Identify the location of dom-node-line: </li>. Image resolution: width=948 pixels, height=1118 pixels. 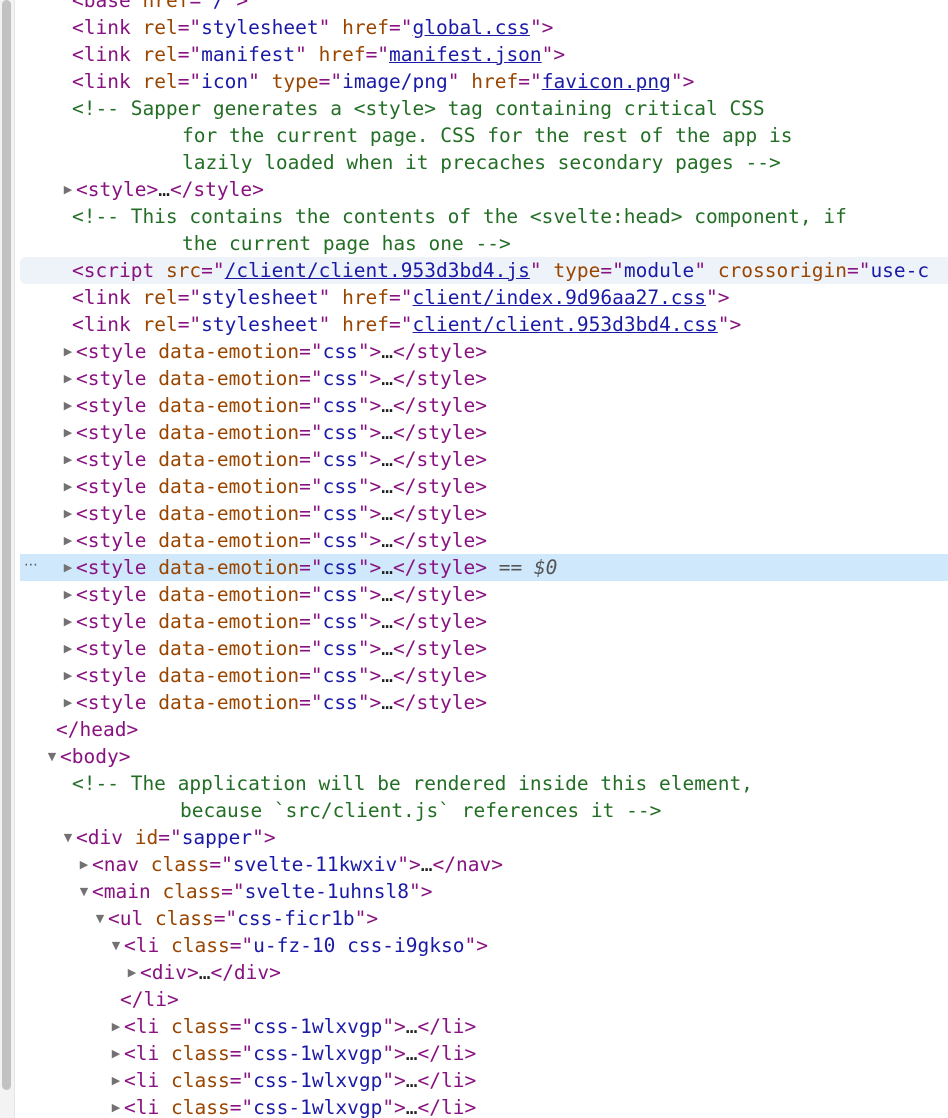
(484, 999).